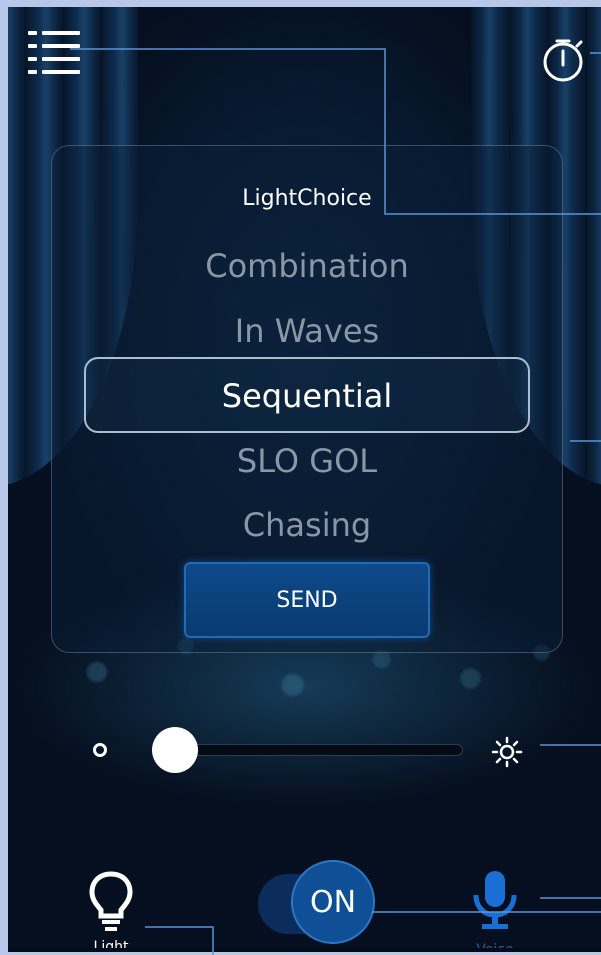 Image resolution: width=601 pixels, height=955 pixels. What do you see at coordinates (507, 752) in the screenshot?
I see `brightness-high-icon` at bounding box center [507, 752].